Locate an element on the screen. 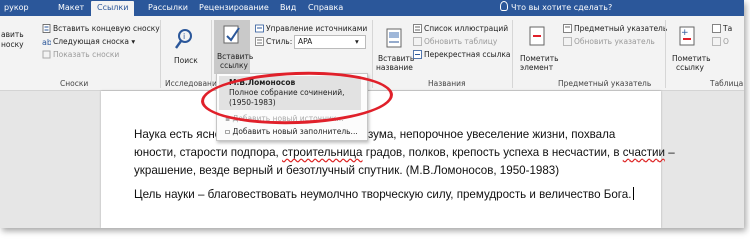  update-table-button: Обновить таблицу is located at coordinates (460, 41).